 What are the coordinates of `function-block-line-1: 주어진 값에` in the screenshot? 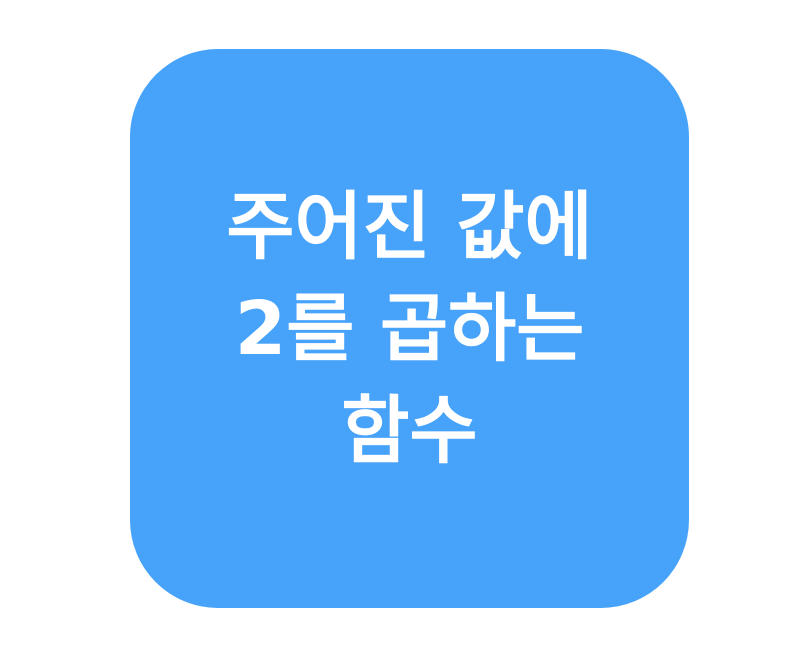 It's located at (409, 226).